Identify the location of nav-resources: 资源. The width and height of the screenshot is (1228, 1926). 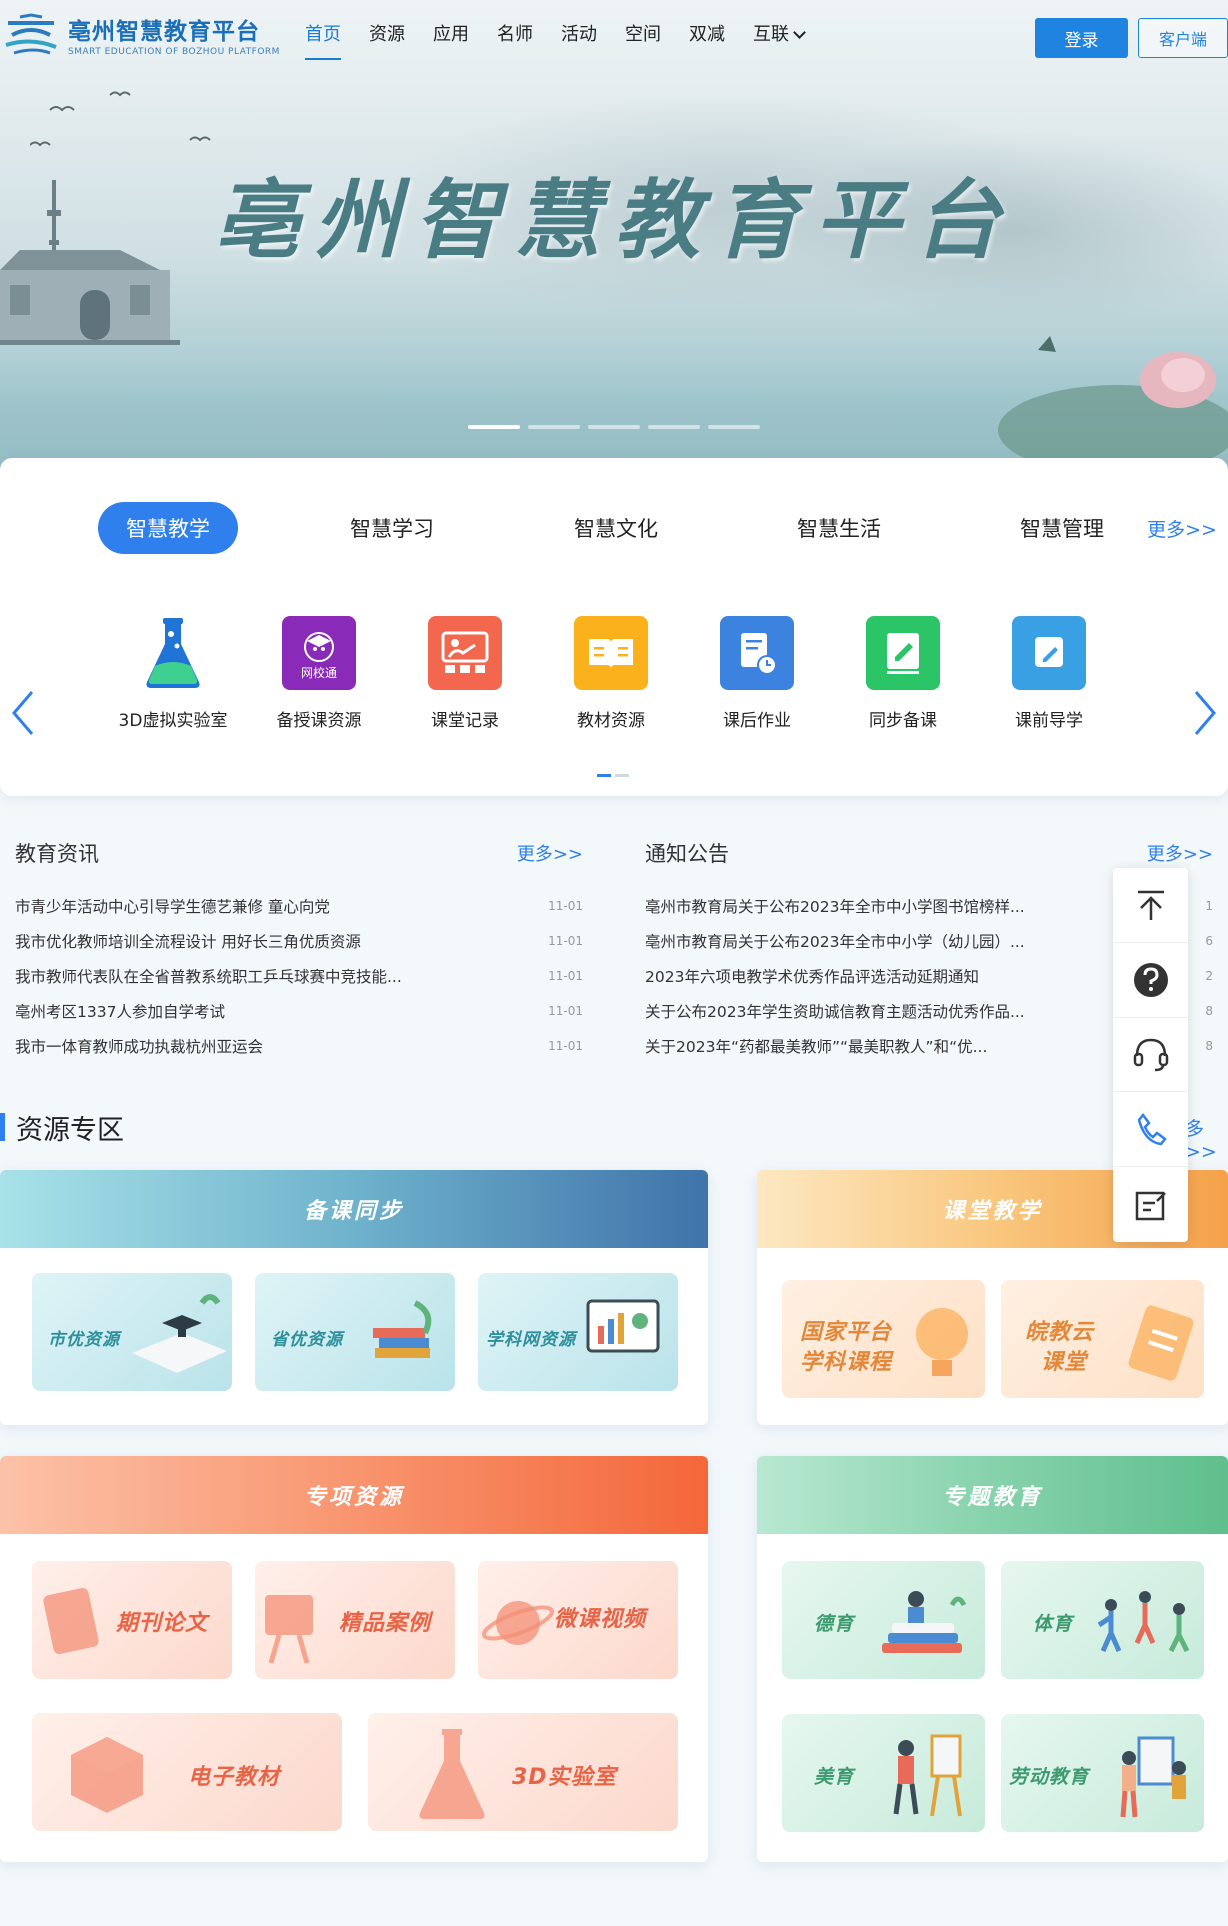
(387, 33).